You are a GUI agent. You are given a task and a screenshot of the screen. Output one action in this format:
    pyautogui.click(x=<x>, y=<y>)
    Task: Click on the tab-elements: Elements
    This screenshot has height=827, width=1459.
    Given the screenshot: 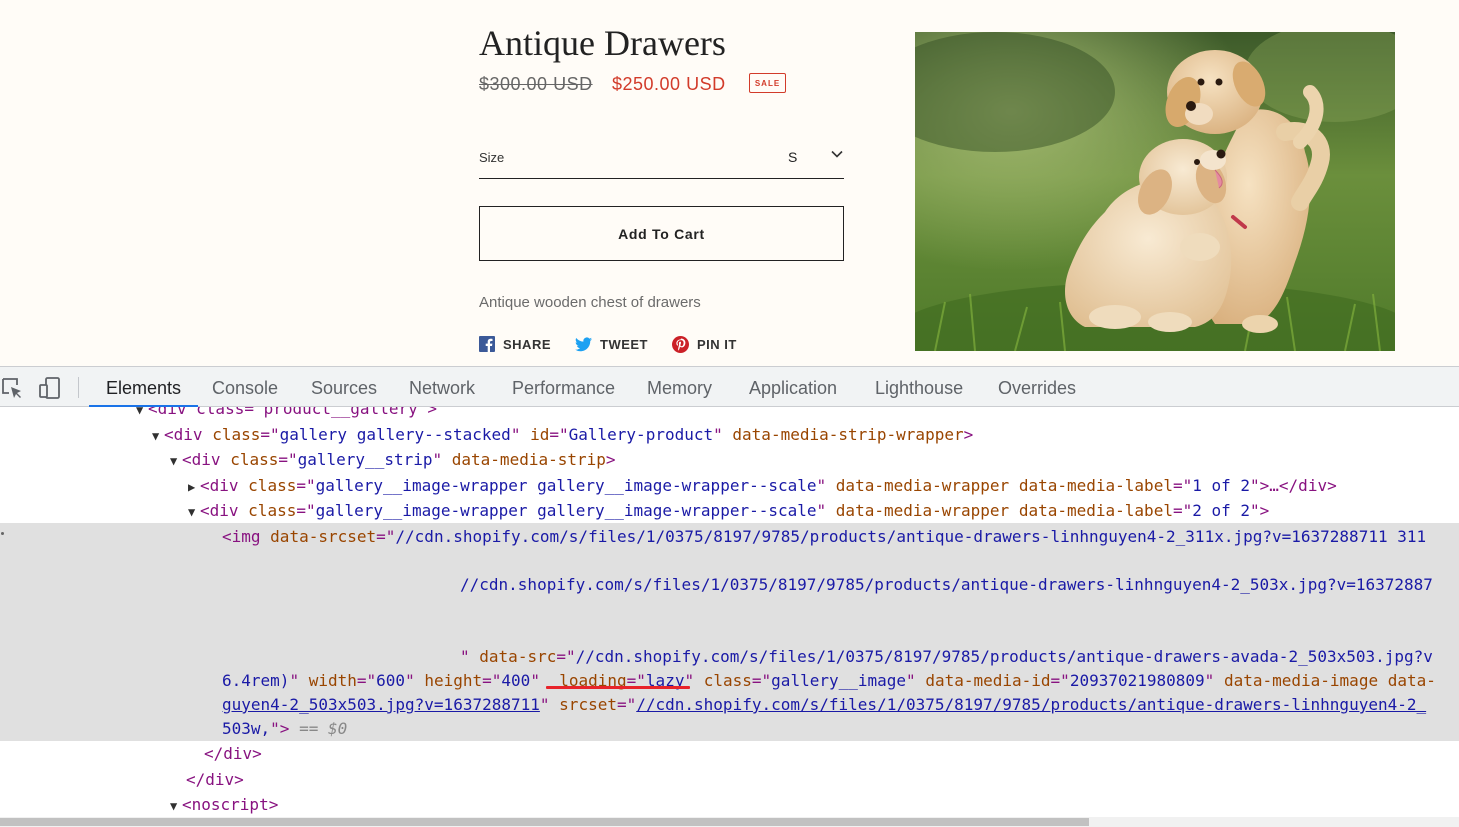 What is the action you would take?
    pyautogui.click(x=144, y=387)
    